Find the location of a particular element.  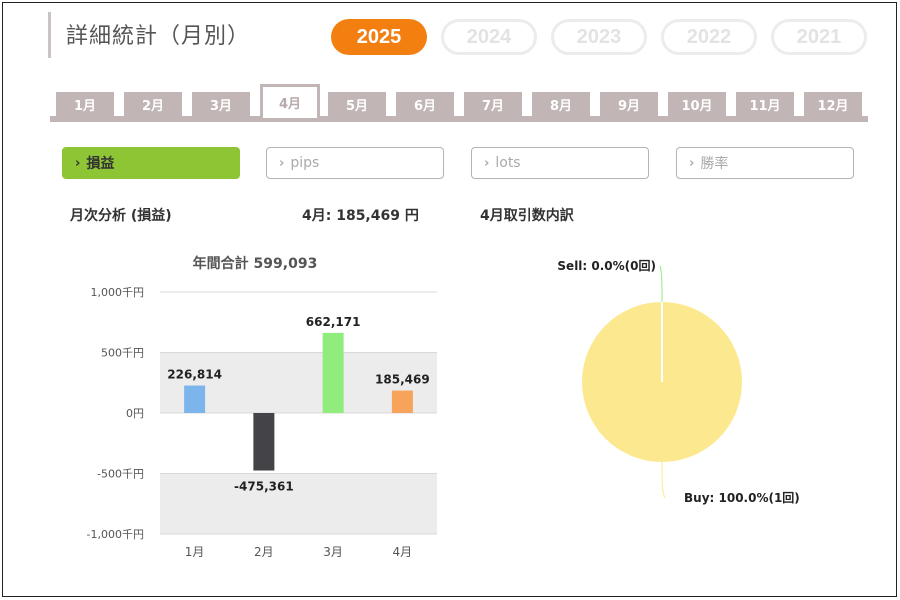

trades-title: 4月取引数内訳 is located at coordinates (527, 216).